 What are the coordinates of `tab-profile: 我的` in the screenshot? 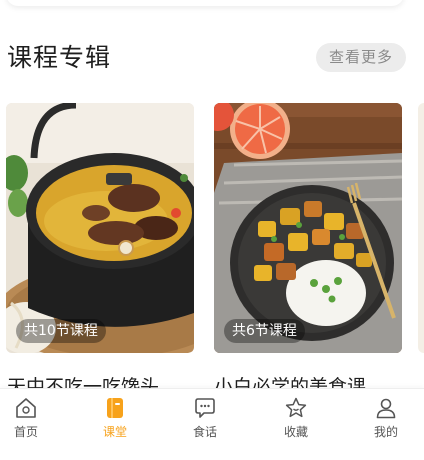 It's located at (386, 419).